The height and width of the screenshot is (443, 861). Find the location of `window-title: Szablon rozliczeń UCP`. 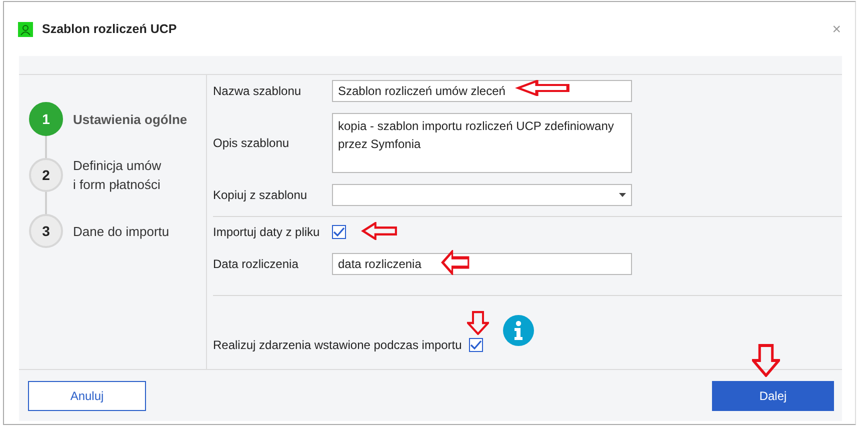

window-title: Szablon rozliczeń UCP is located at coordinates (110, 29).